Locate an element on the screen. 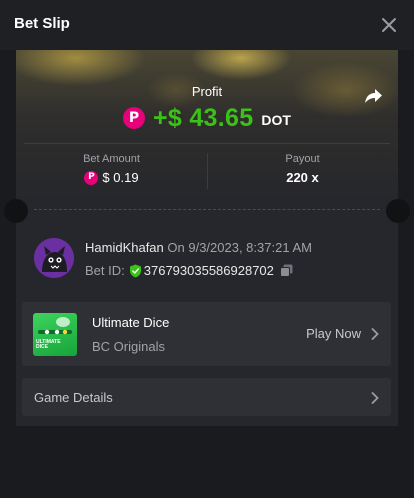 This screenshot has width=414, height=498. shield-check-icon is located at coordinates (135, 271).